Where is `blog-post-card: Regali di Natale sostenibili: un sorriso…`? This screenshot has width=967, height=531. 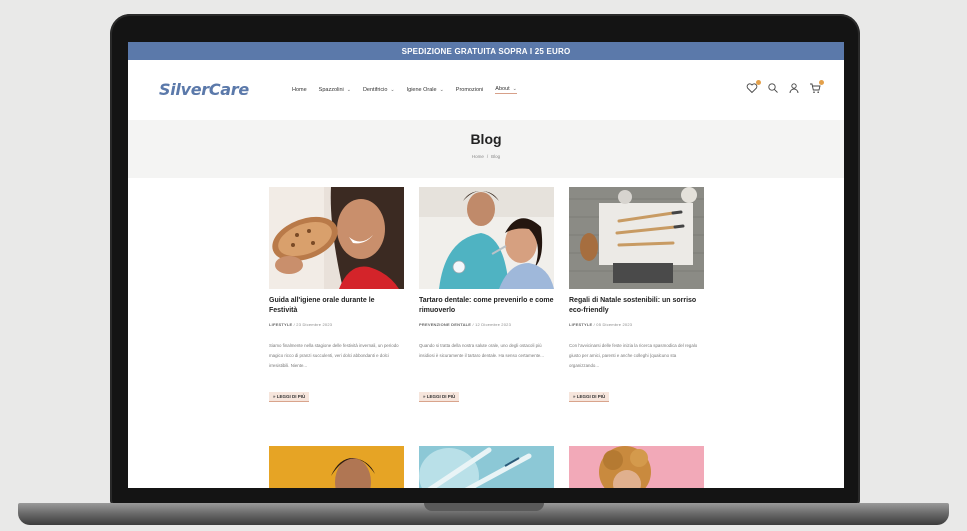 blog-post-card: Regali di Natale sostenibili: un sorriso… is located at coordinates (636, 302).